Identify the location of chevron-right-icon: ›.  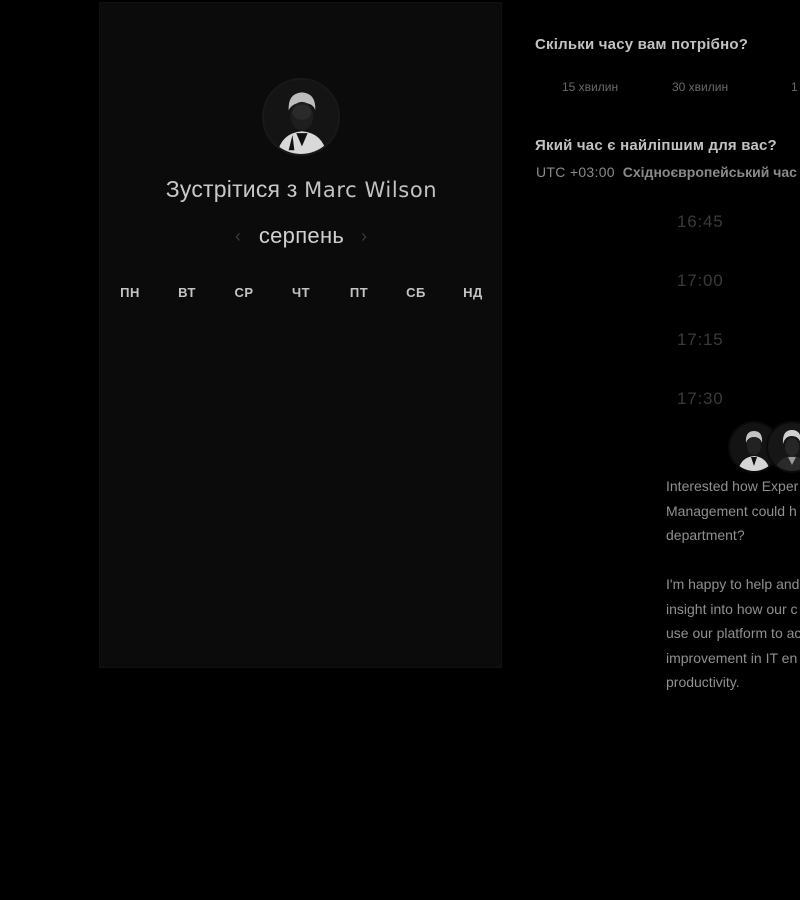
(364, 236).